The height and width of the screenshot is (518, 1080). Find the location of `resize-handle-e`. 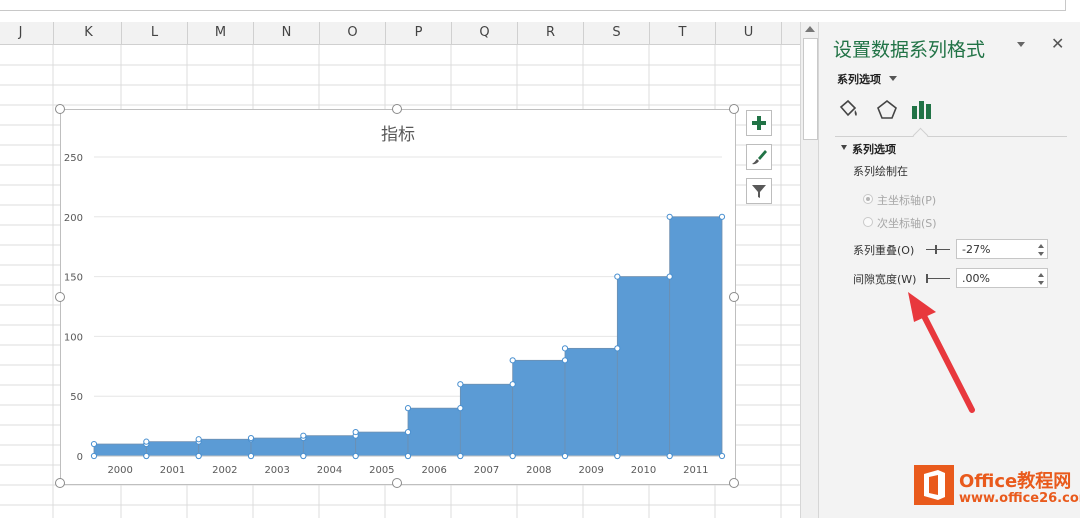

resize-handle-e is located at coordinates (734, 297).